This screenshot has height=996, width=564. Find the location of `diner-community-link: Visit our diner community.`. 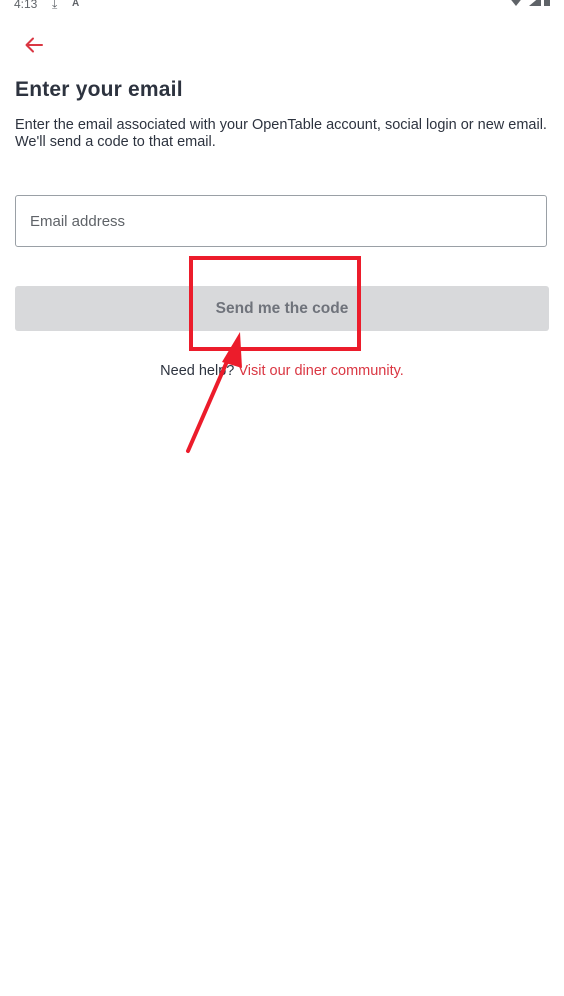

diner-community-link: Visit our diner community. is located at coordinates (320, 371).